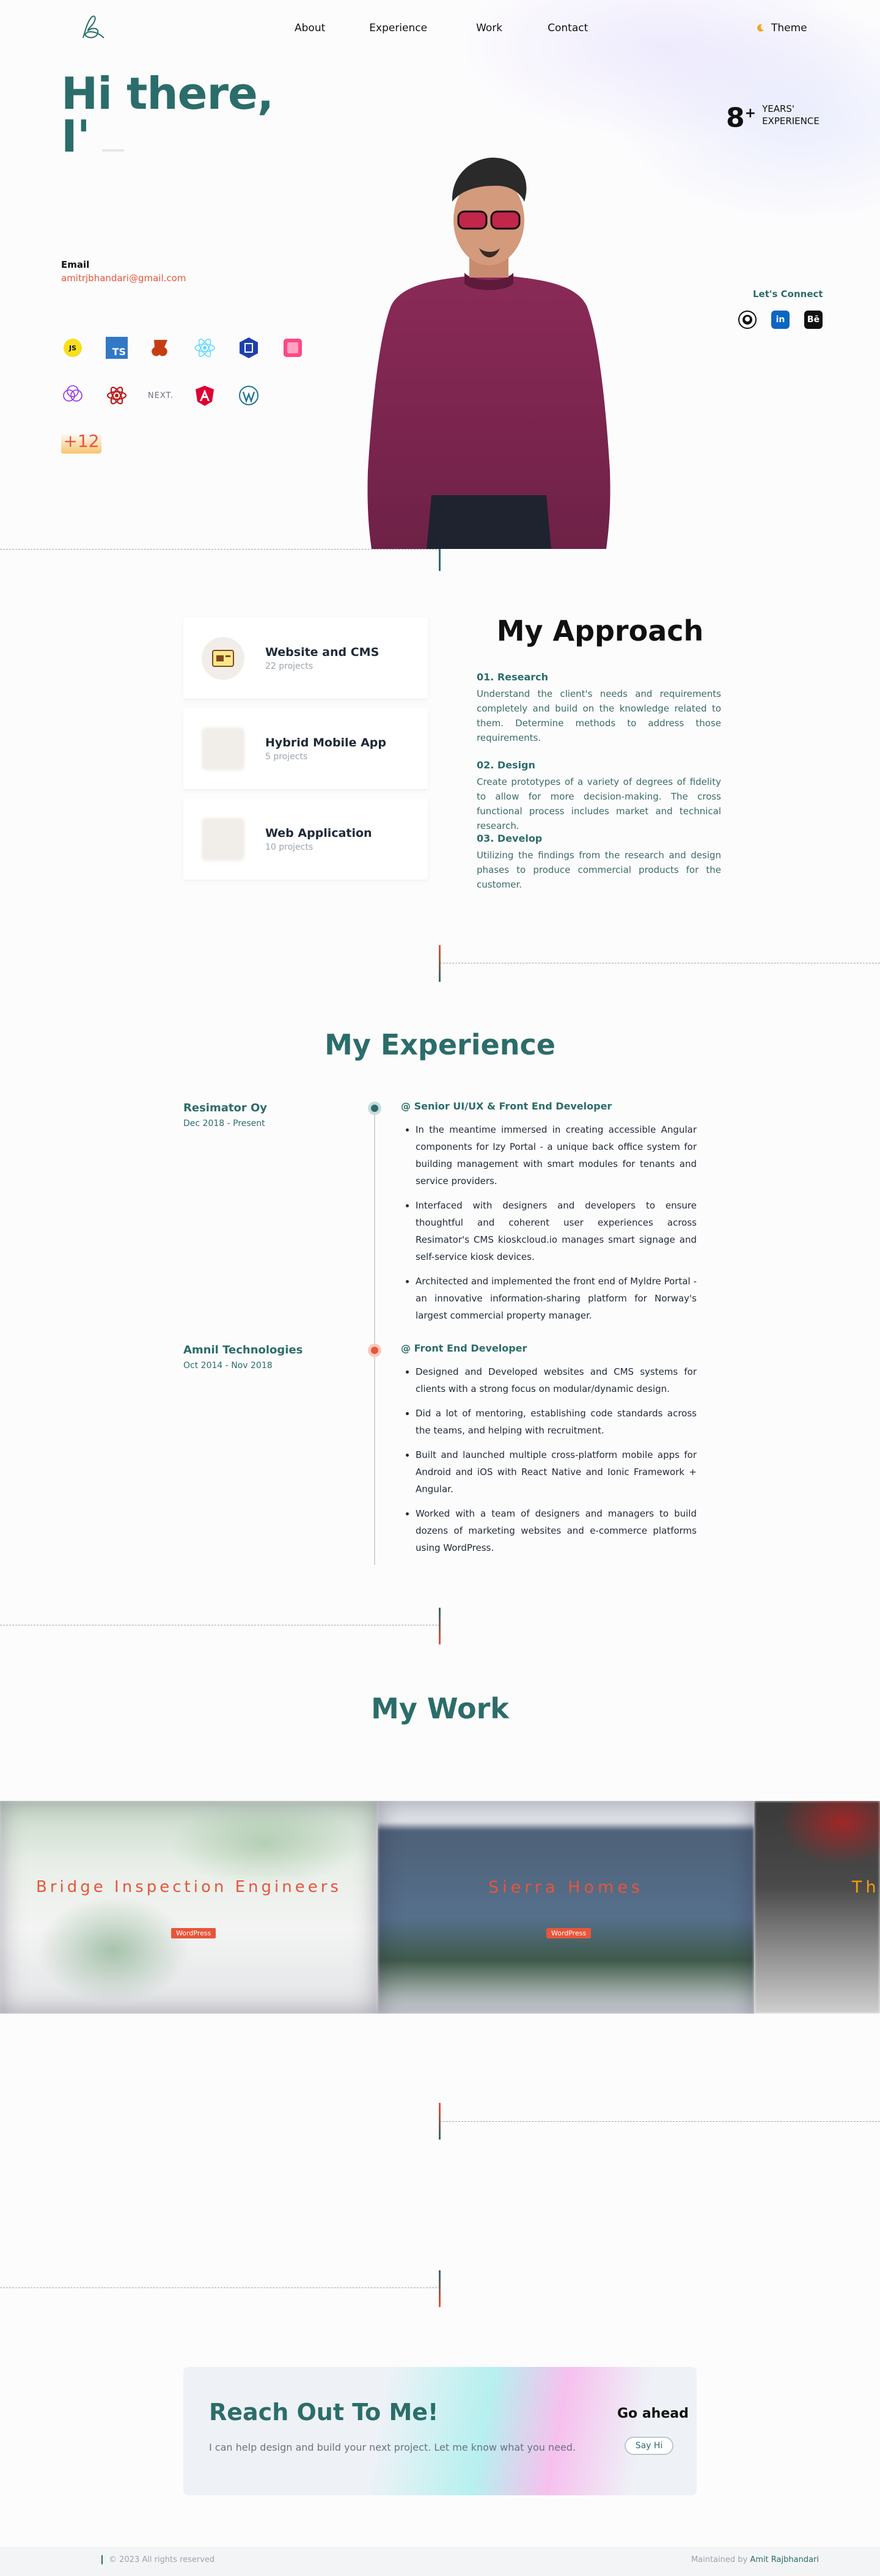 Image resolution: width=880 pixels, height=2576 pixels. I want to click on theme-toggle: Theme, so click(781, 28).